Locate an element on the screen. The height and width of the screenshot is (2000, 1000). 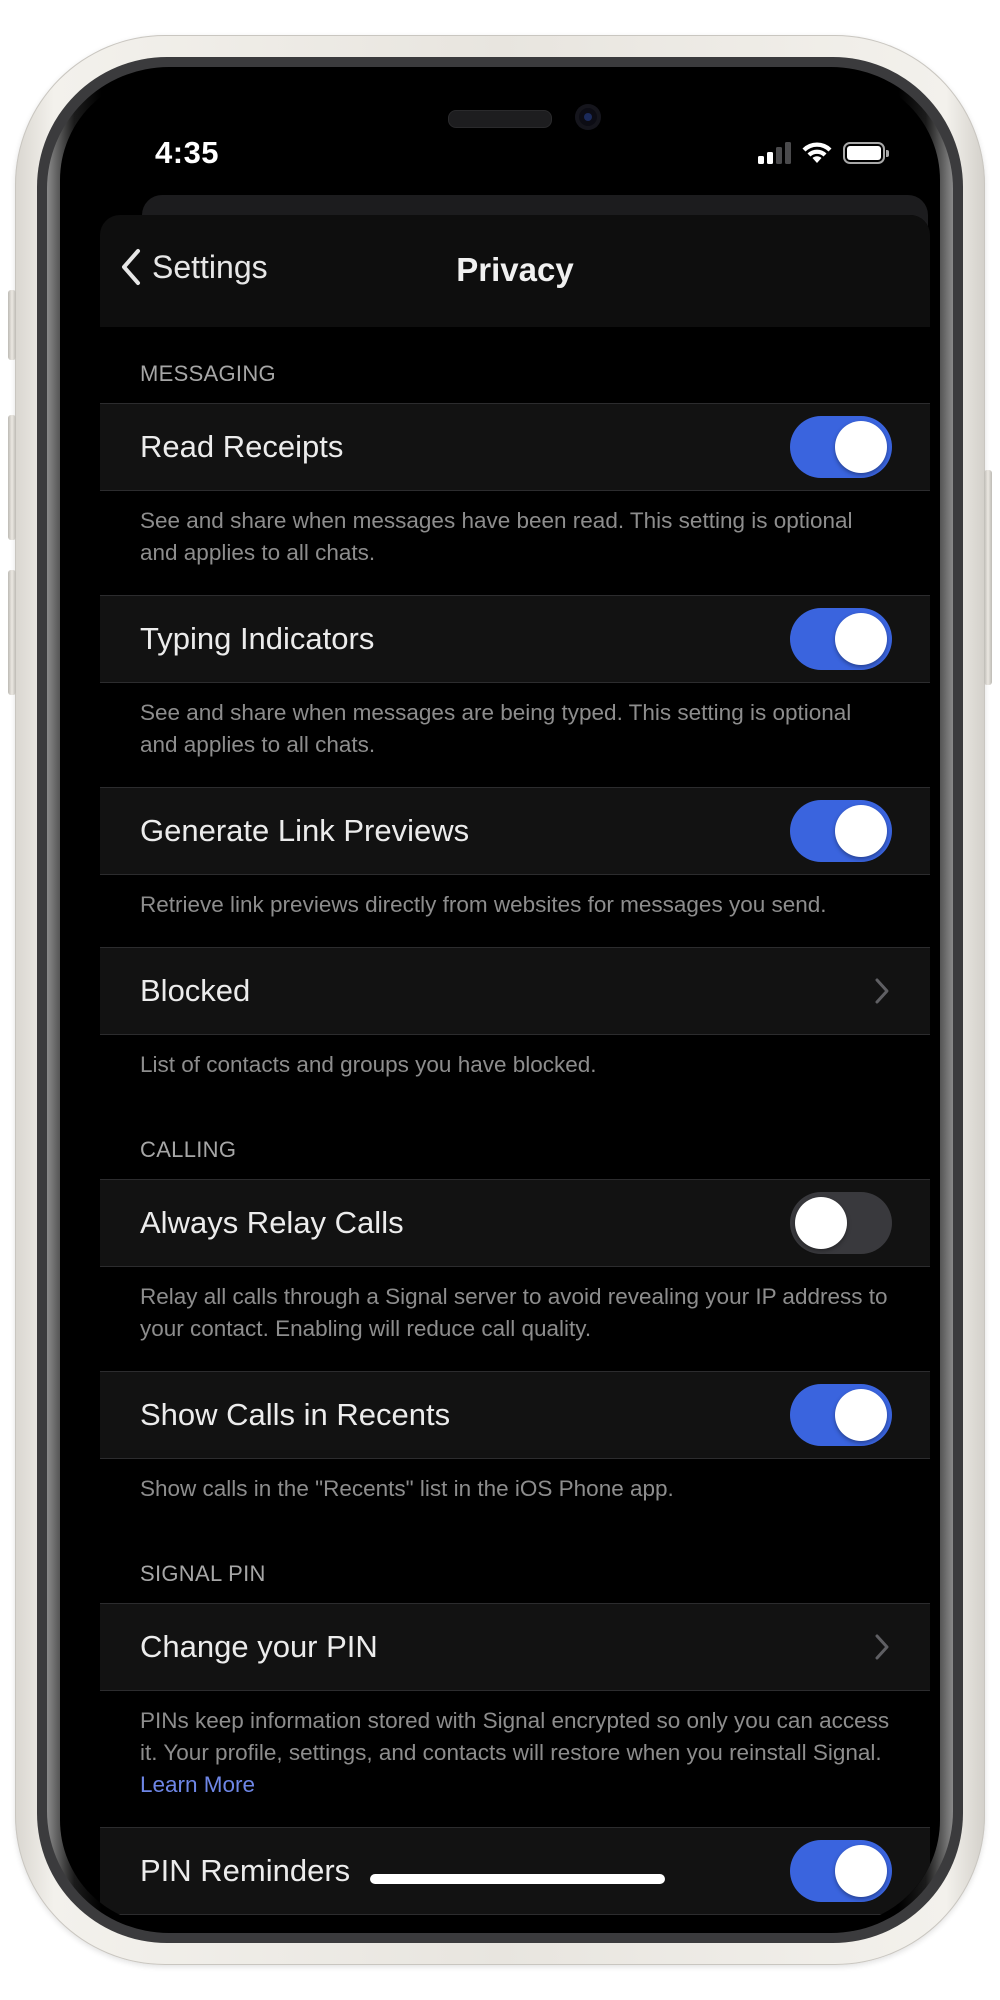
page-title: Privacy is located at coordinates (515, 269).